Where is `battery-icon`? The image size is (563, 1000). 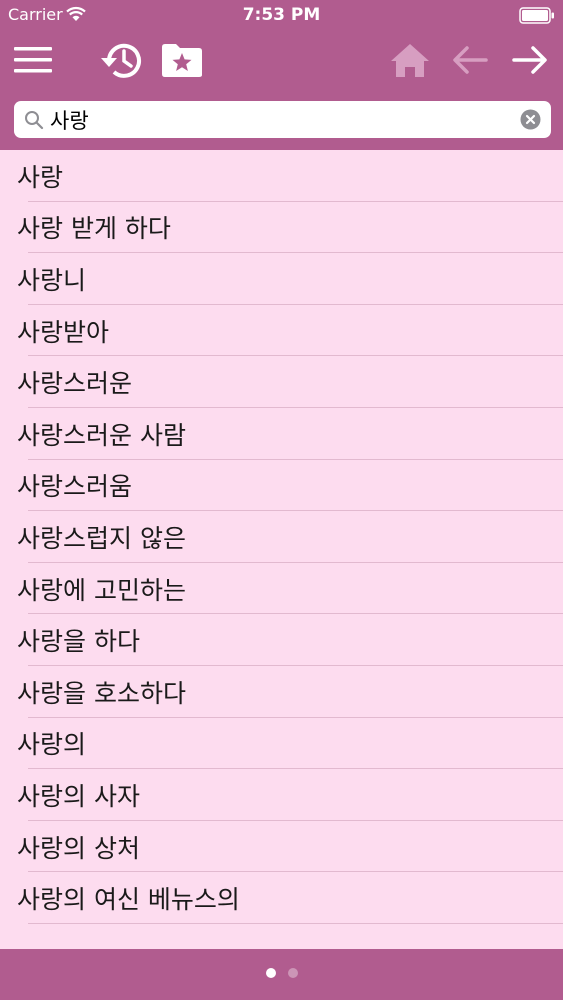
battery-icon is located at coordinates (536, 15).